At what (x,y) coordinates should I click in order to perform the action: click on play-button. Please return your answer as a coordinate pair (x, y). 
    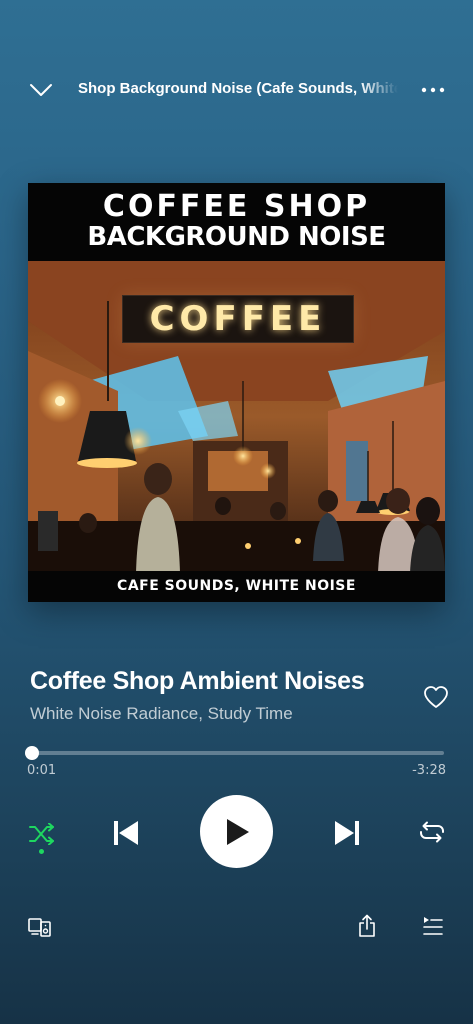
    Looking at the image, I should click on (236, 831).